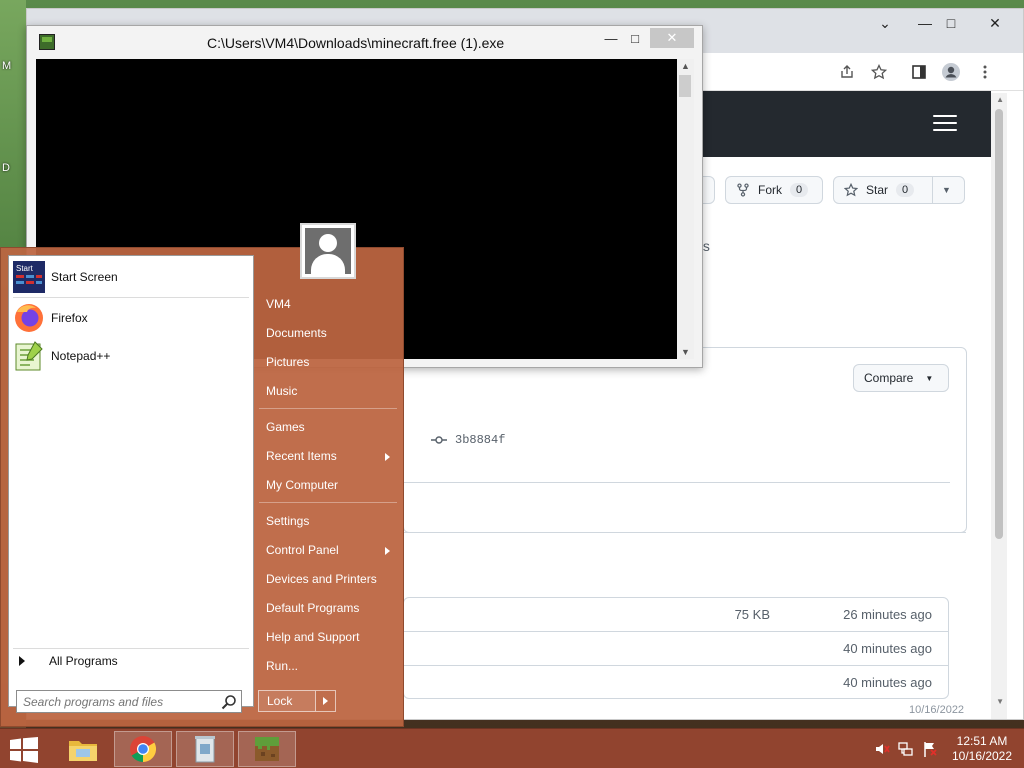  I want to click on user-avatar, so click(328, 251).